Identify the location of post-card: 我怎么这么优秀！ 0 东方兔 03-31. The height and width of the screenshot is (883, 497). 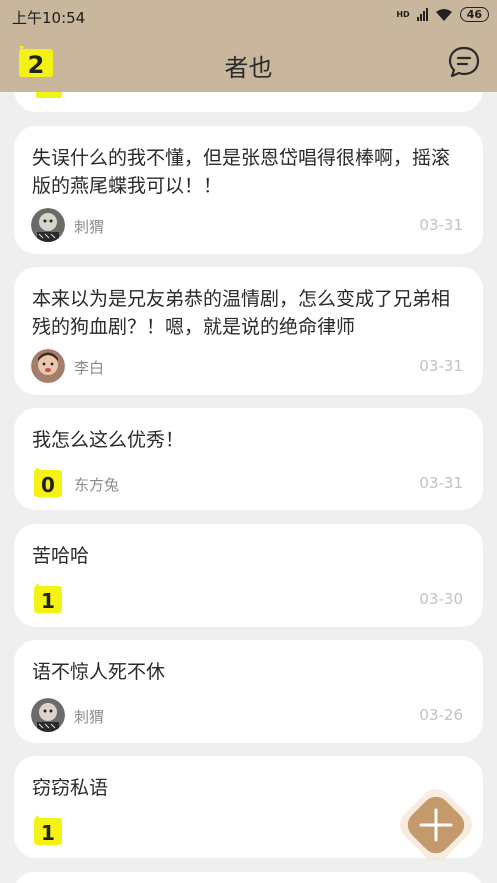
(248, 459).